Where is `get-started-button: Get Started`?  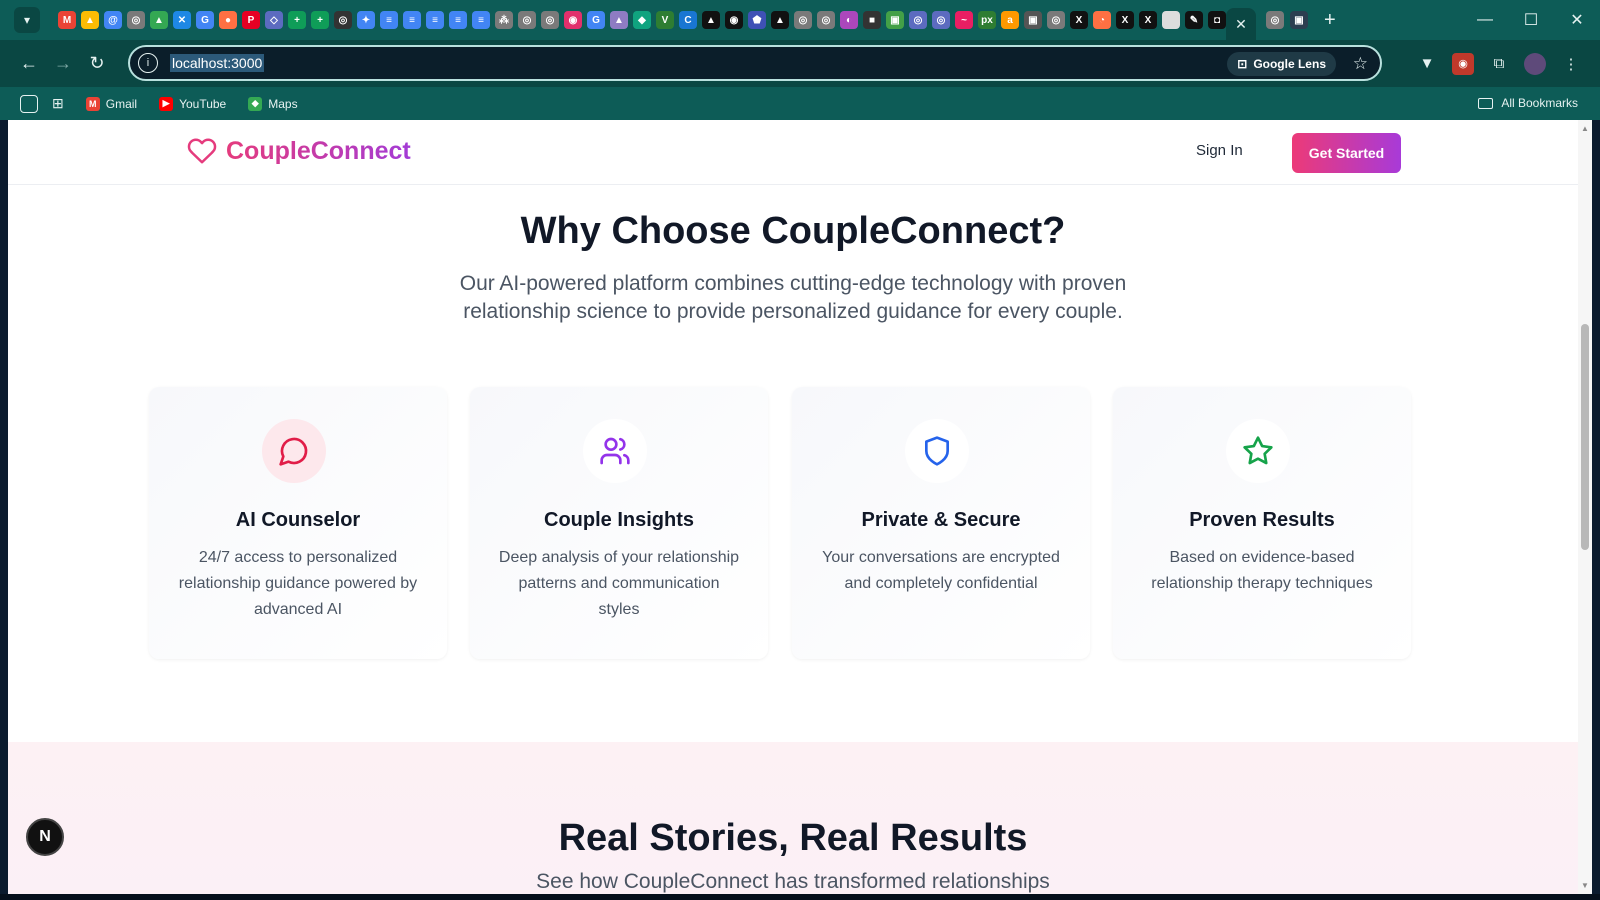
get-started-button: Get Started is located at coordinates (1346, 153).